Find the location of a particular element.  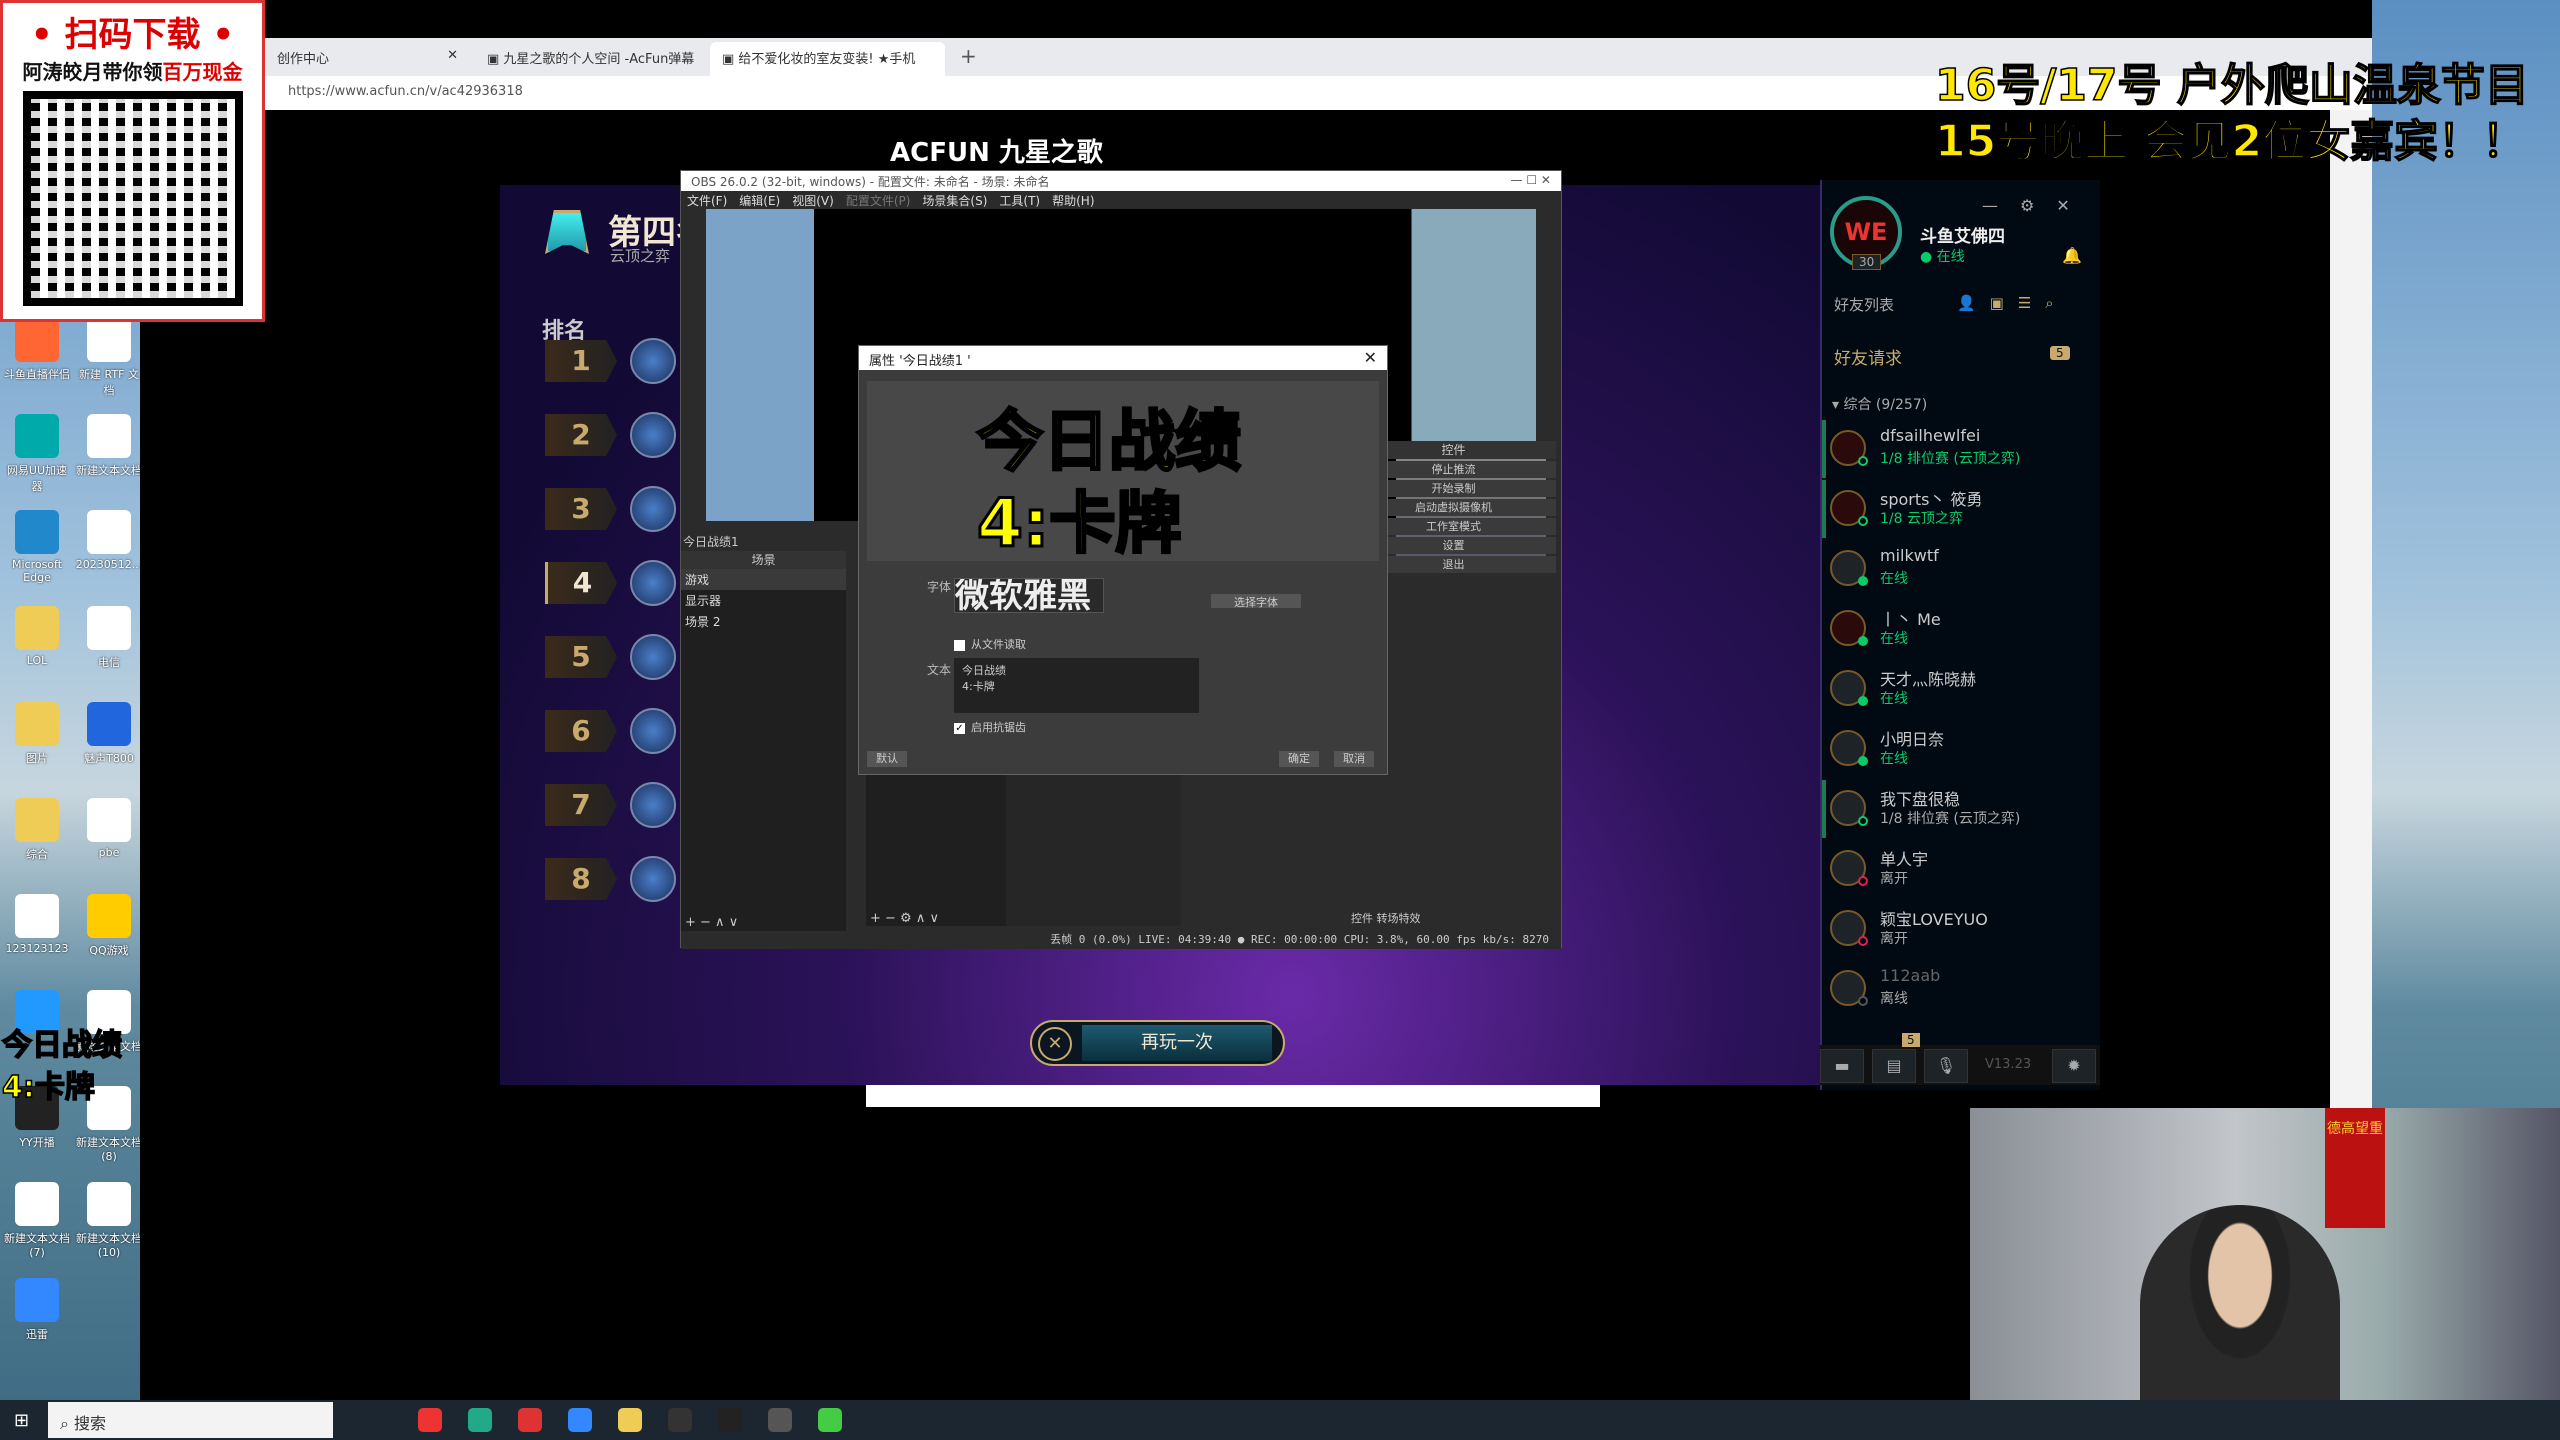

download-ad: • 扫码下载 • 阿涛皎月带你领百万现金 is located at coordinates (132, 161).